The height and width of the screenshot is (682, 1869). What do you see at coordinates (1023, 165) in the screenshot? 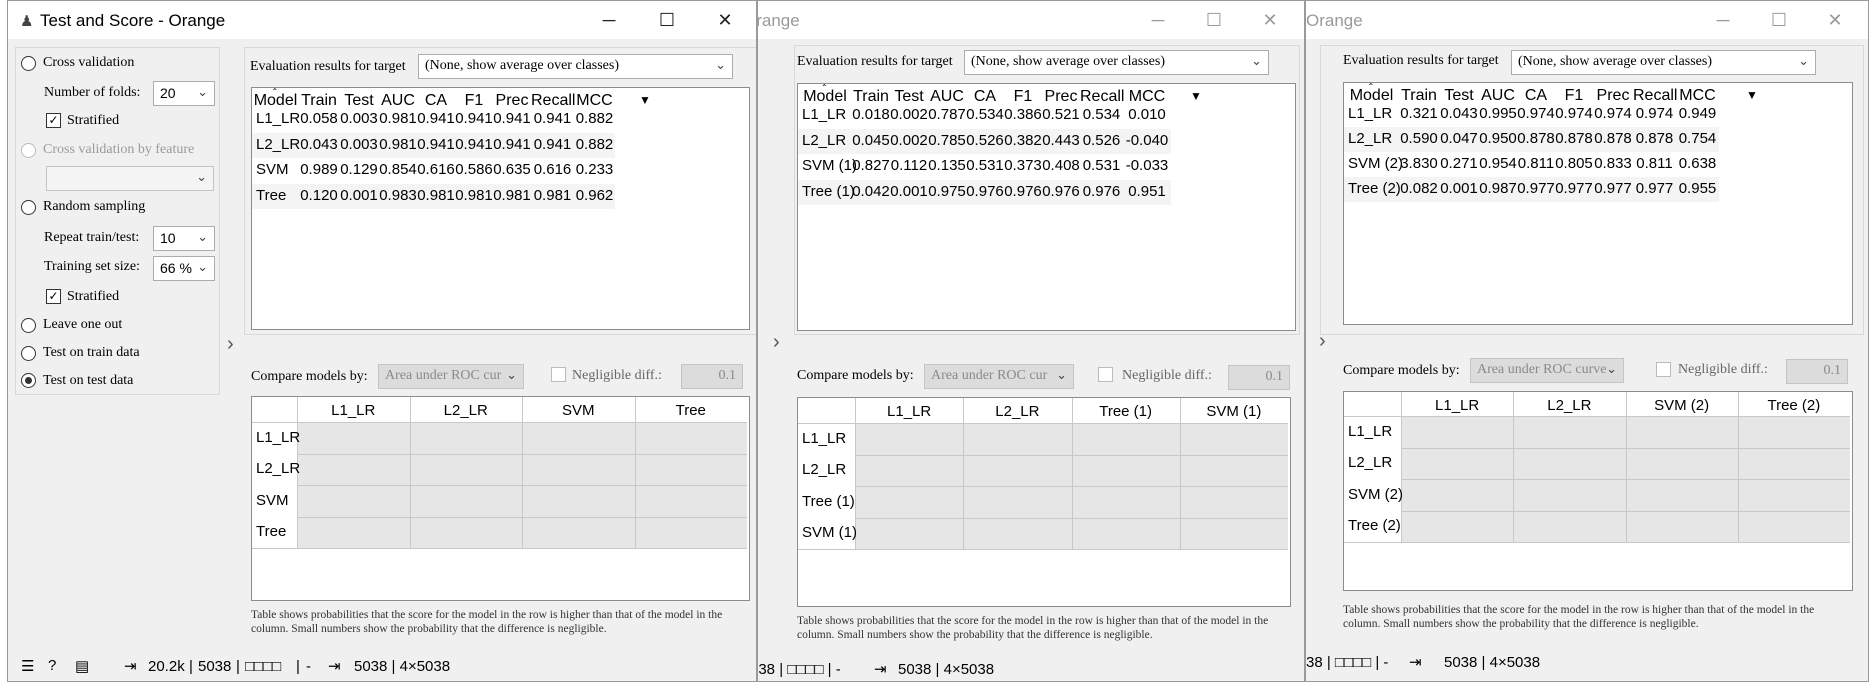
I see `metric-cell: 0.373` at bounding box center [1023, 165].